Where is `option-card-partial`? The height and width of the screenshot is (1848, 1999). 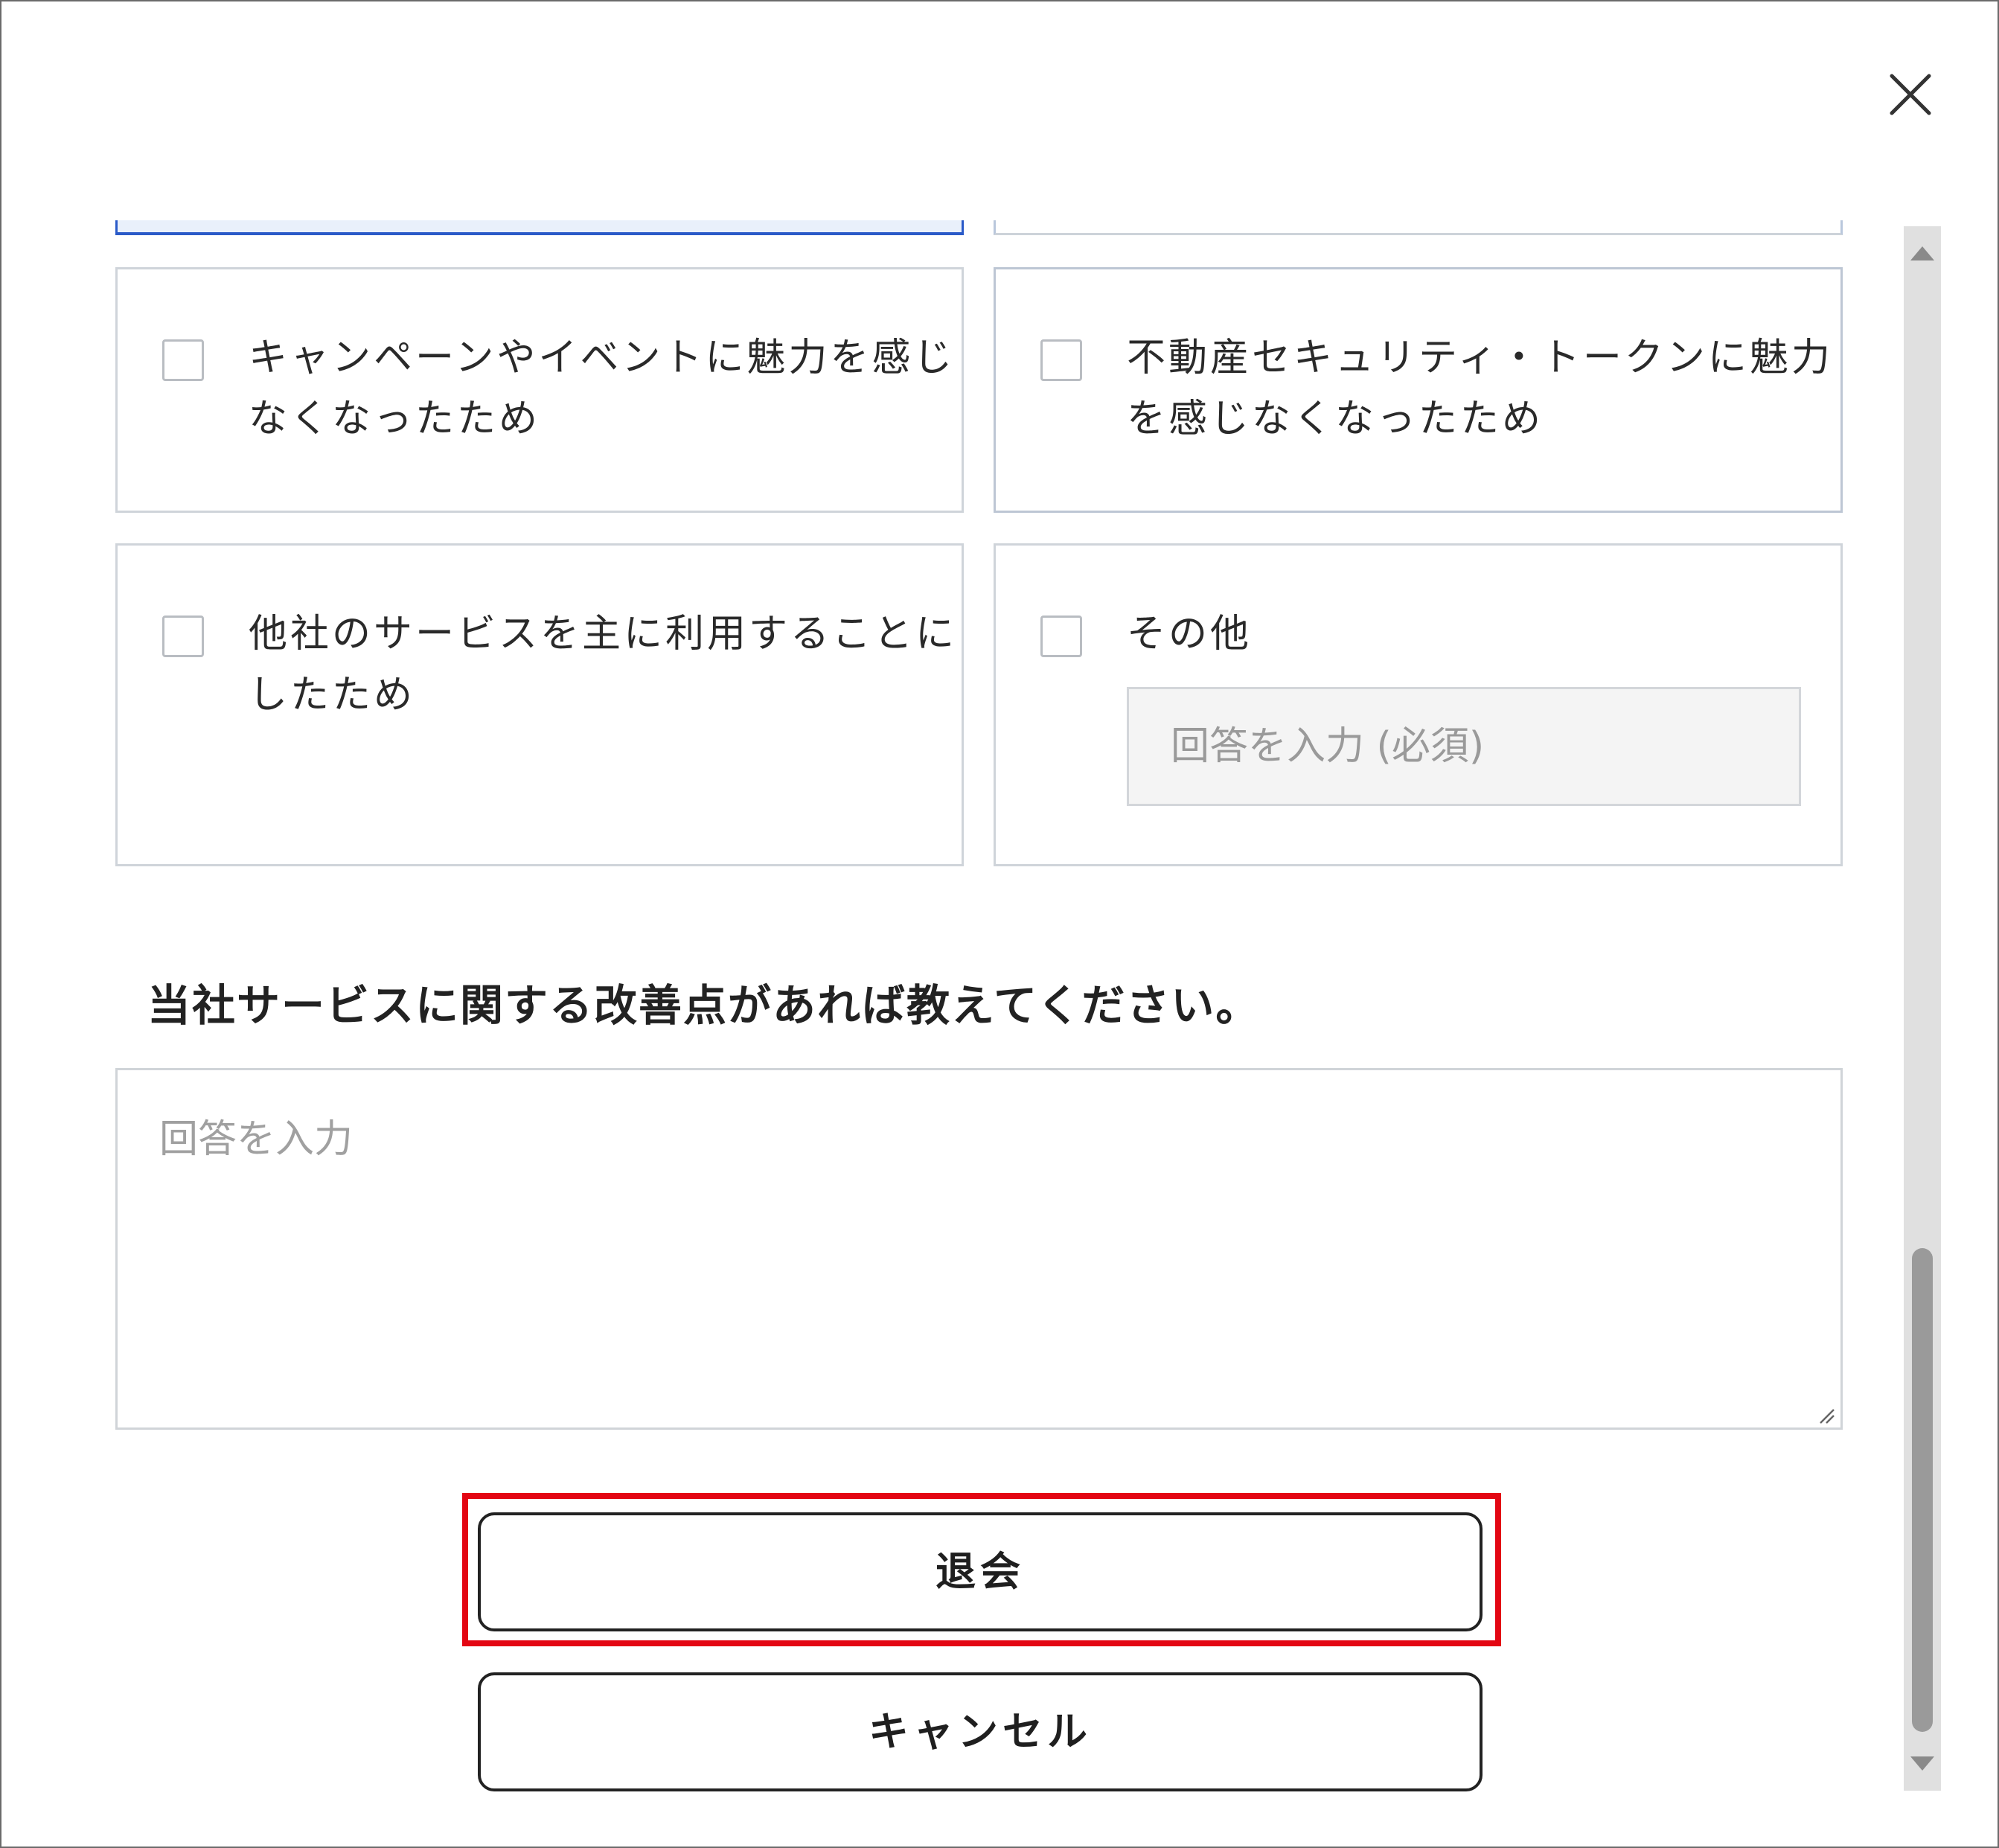 option-card-partial is located at coordinates (1418, 227).